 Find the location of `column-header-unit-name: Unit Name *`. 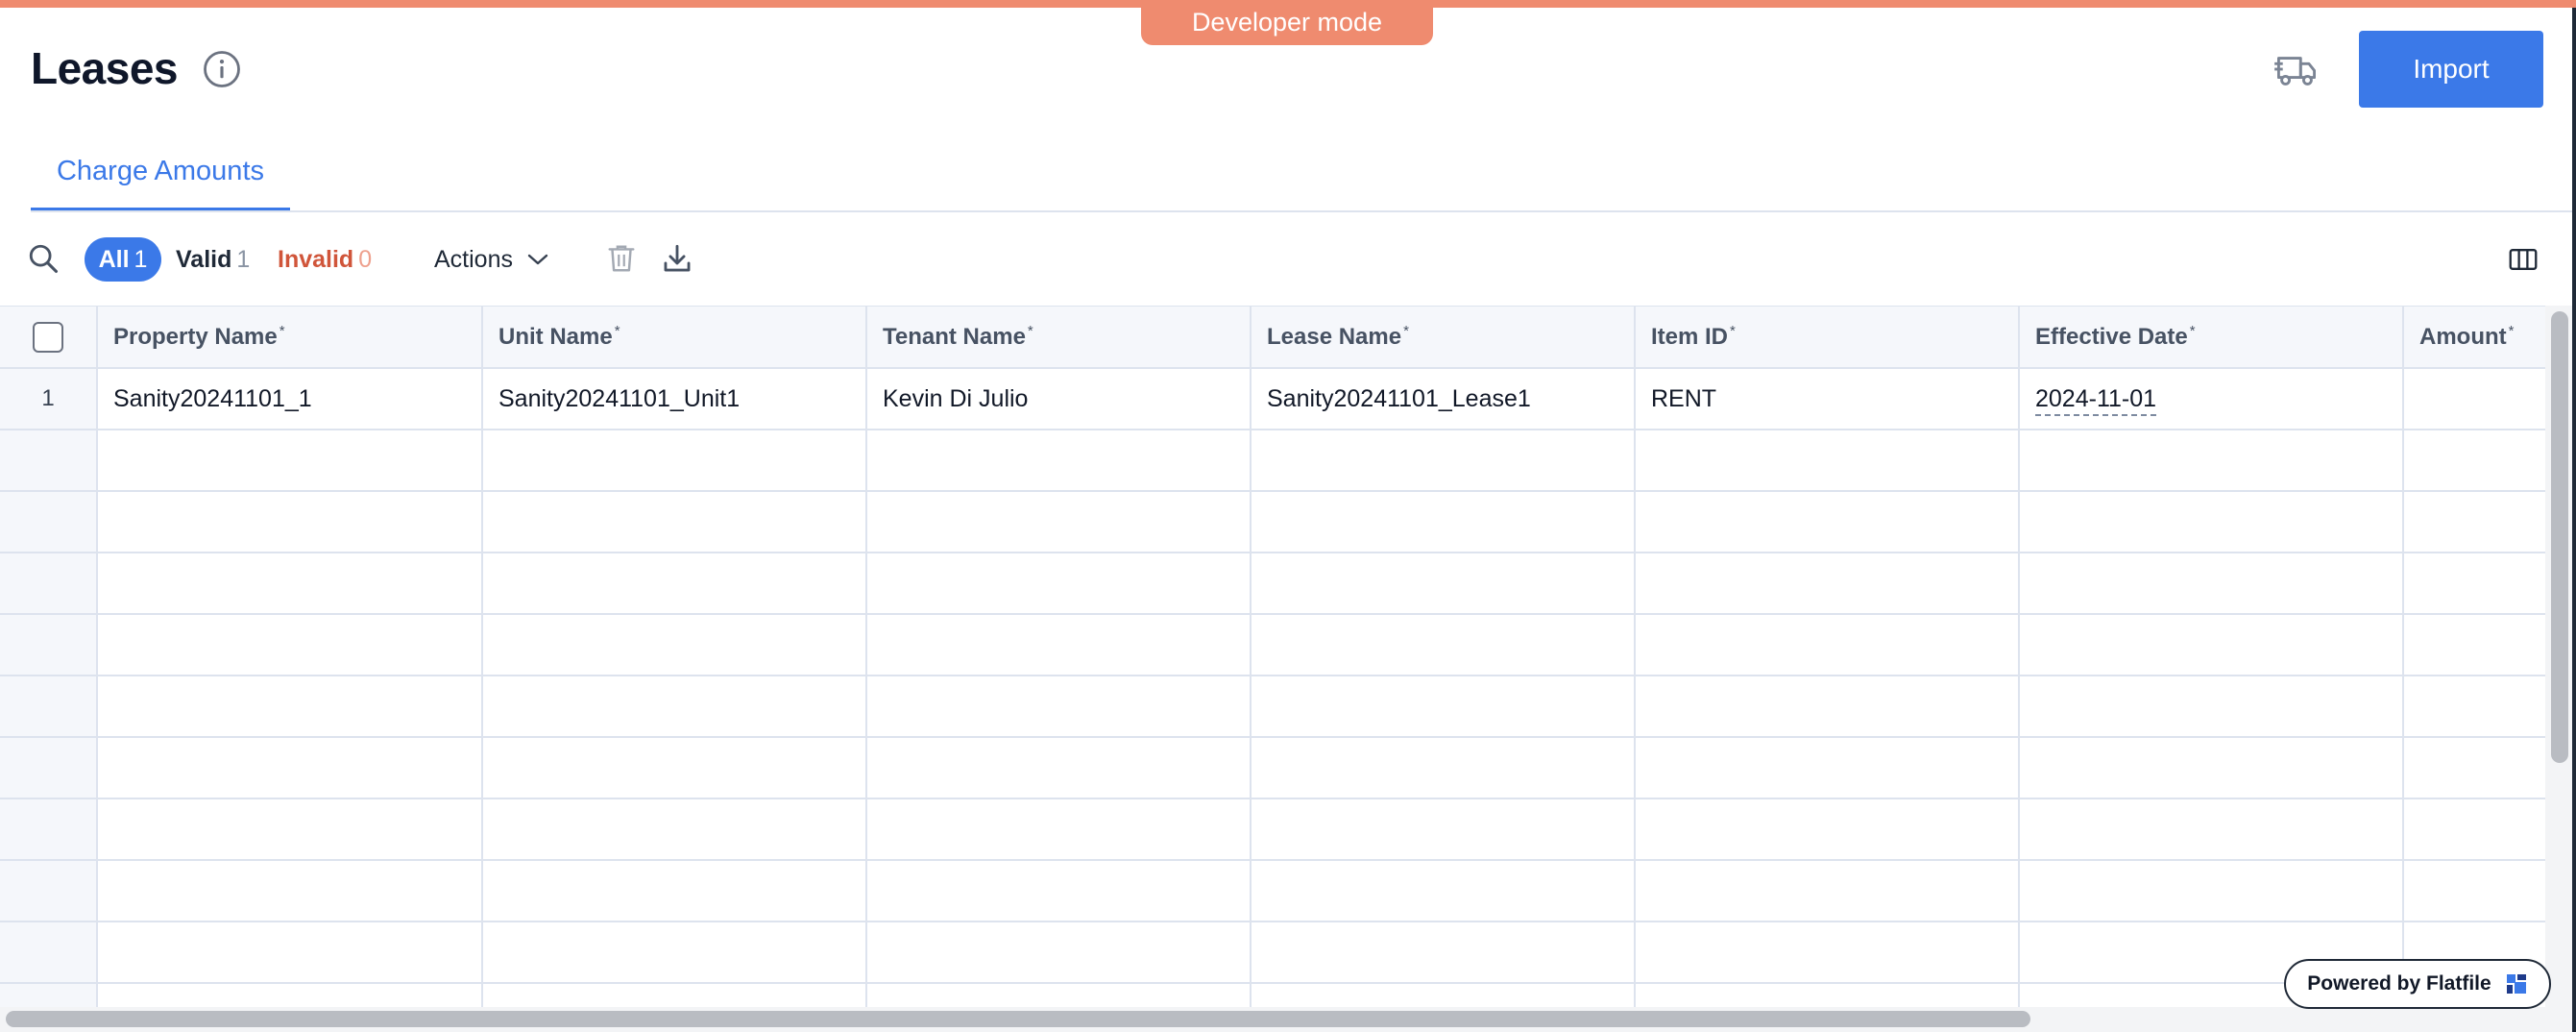

column-header-unit-name: Unit Name * is located at coordinates (674, 338).